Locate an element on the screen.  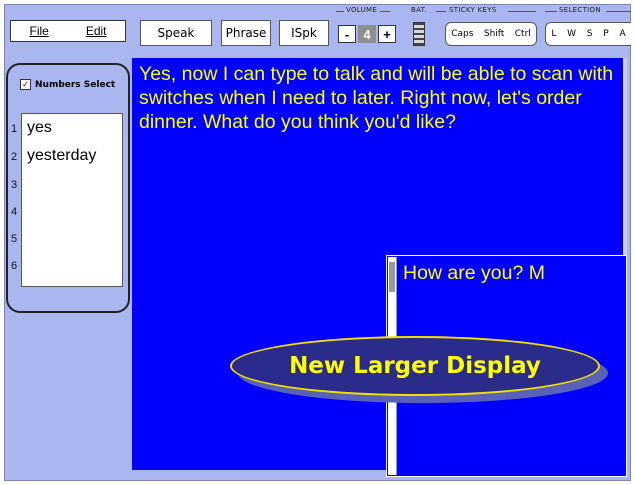
prediction-list is located at coordinates (72, 200).